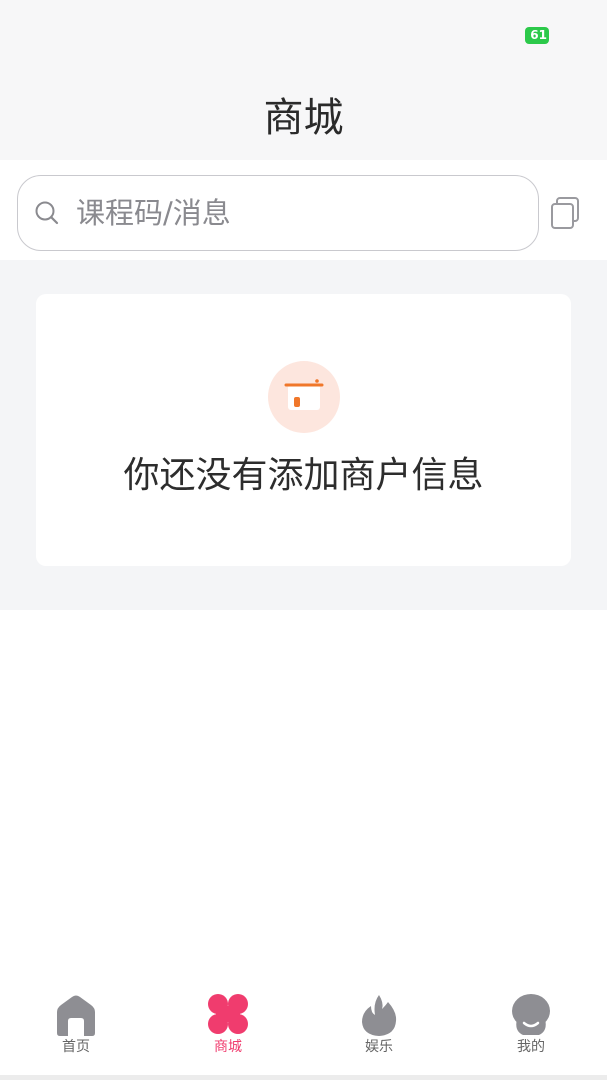  What do you see at coordinates (303, 118) in the screenshot?
I see `page-title: 商城` at bounding box center [303, 118].